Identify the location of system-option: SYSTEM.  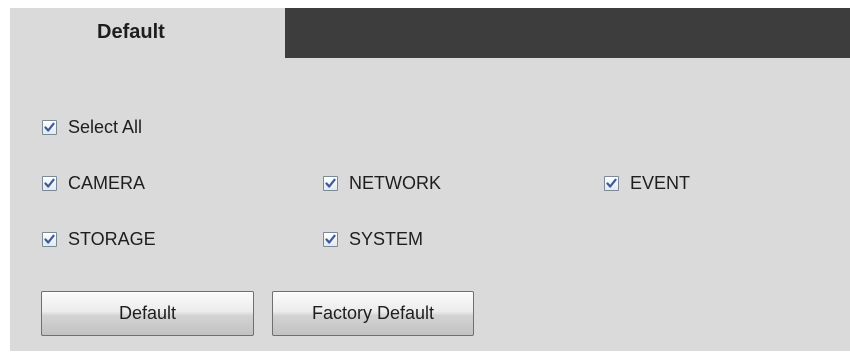
(373, 239).